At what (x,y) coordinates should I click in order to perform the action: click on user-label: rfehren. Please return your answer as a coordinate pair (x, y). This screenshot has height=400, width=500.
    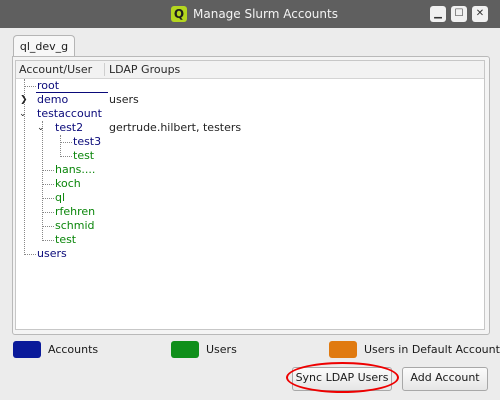
    Looking at the image, I should click on (75, 211).